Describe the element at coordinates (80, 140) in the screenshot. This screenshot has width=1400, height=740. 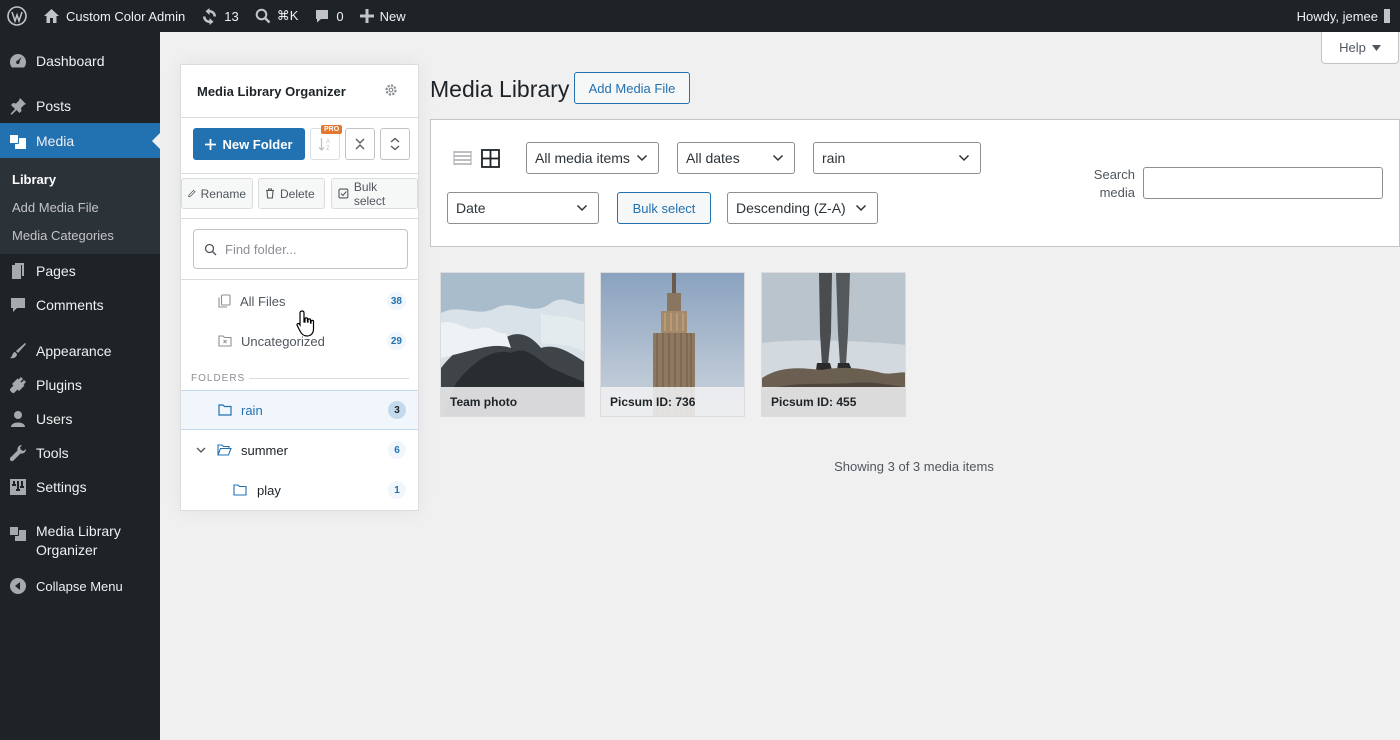
I see `sidebar-item-media: Media` at that location.